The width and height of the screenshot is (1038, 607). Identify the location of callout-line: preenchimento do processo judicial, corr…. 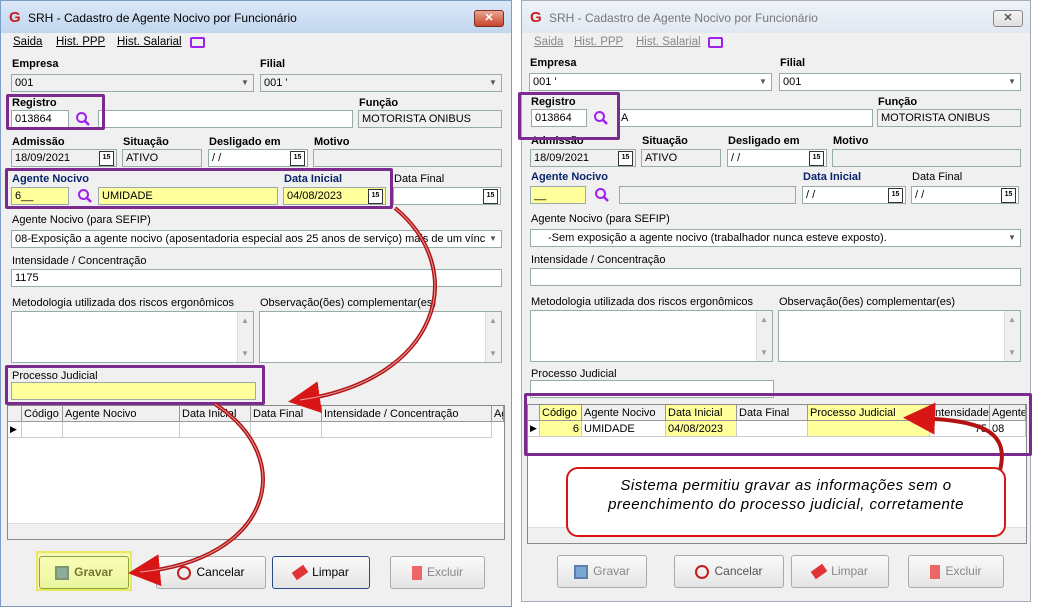
(786, 504).